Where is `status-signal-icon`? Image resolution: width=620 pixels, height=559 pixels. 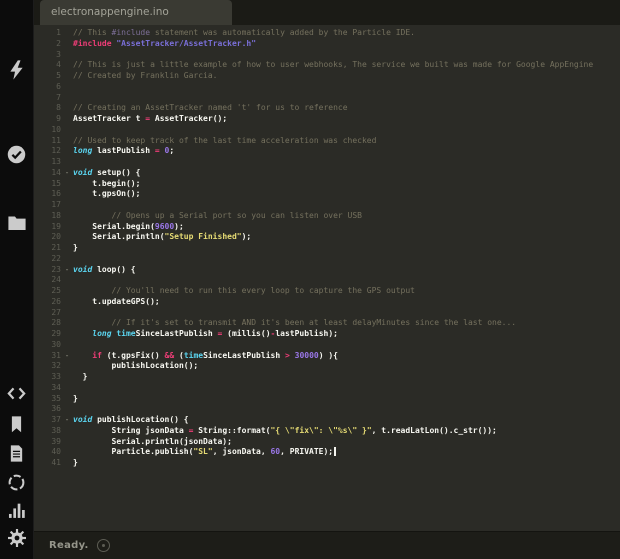
status-signal-icon is located at coordinates (103, 545).